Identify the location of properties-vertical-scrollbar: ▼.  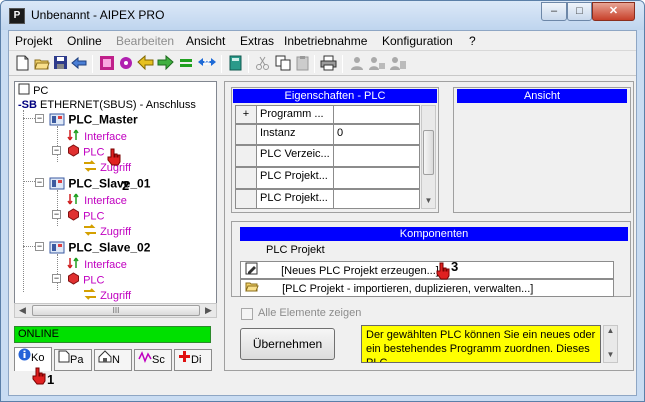
(428, 157).